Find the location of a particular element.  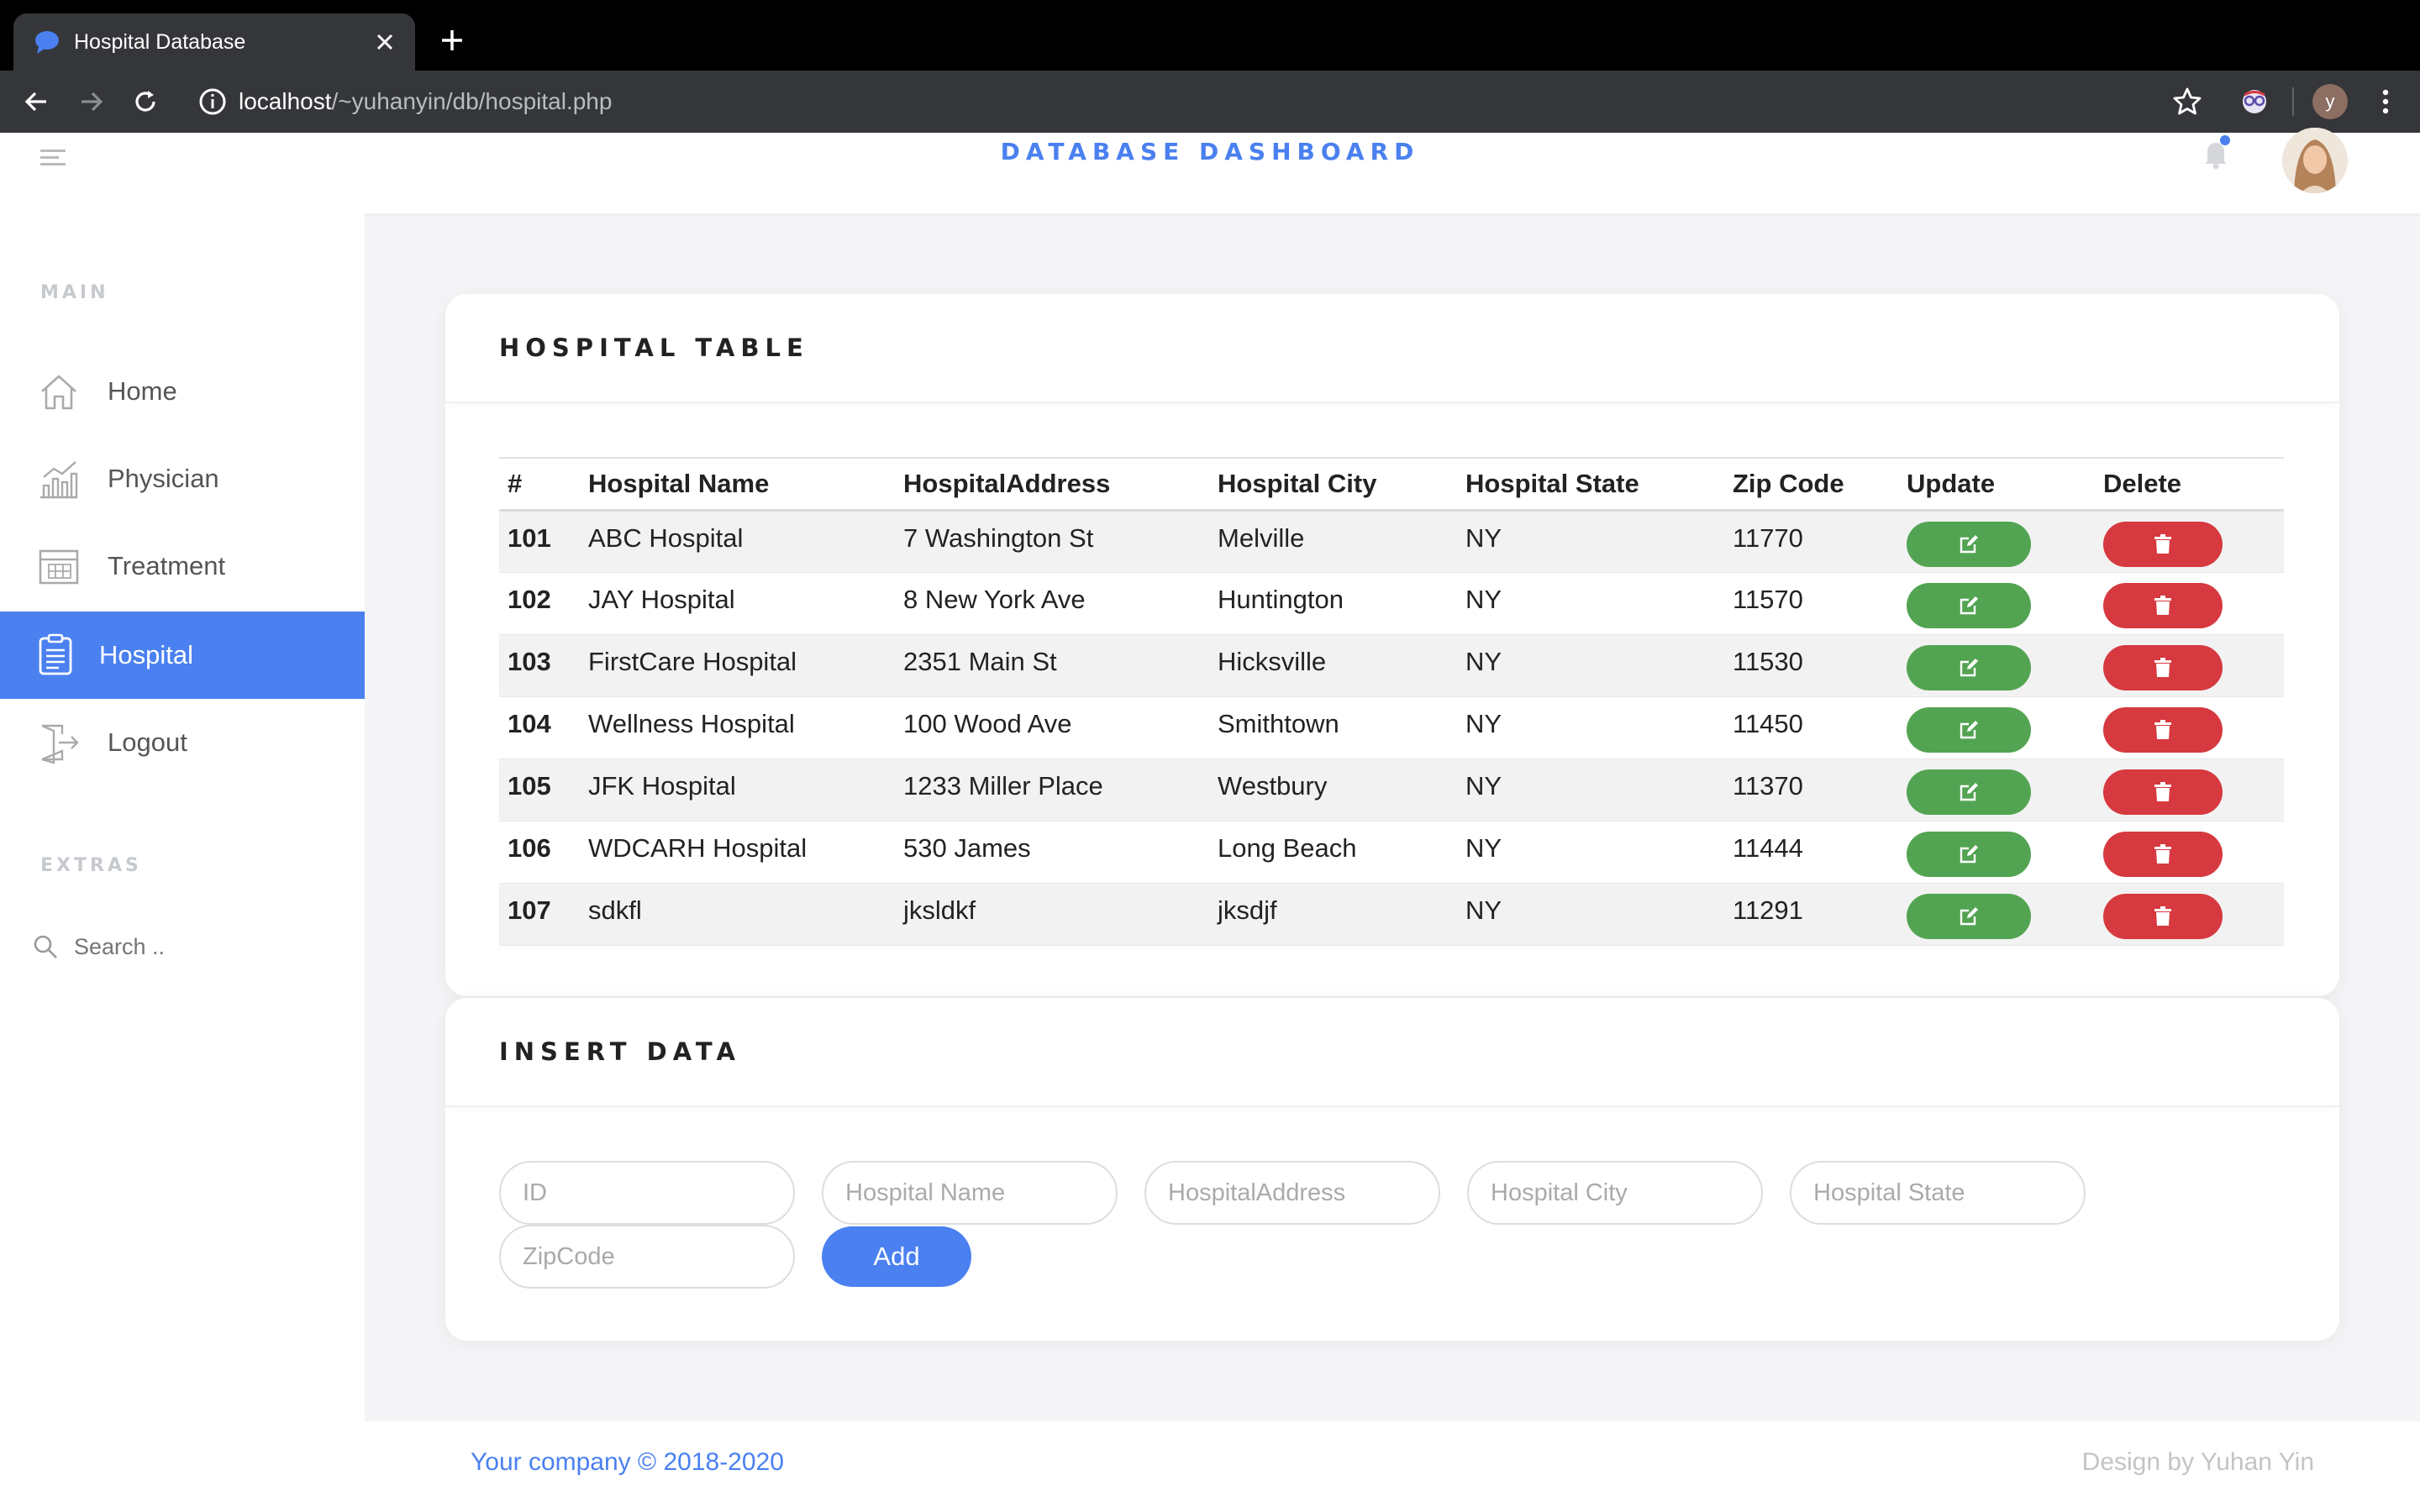

cell-hospital-address: 530 James is located at coordinates (1052, 852).